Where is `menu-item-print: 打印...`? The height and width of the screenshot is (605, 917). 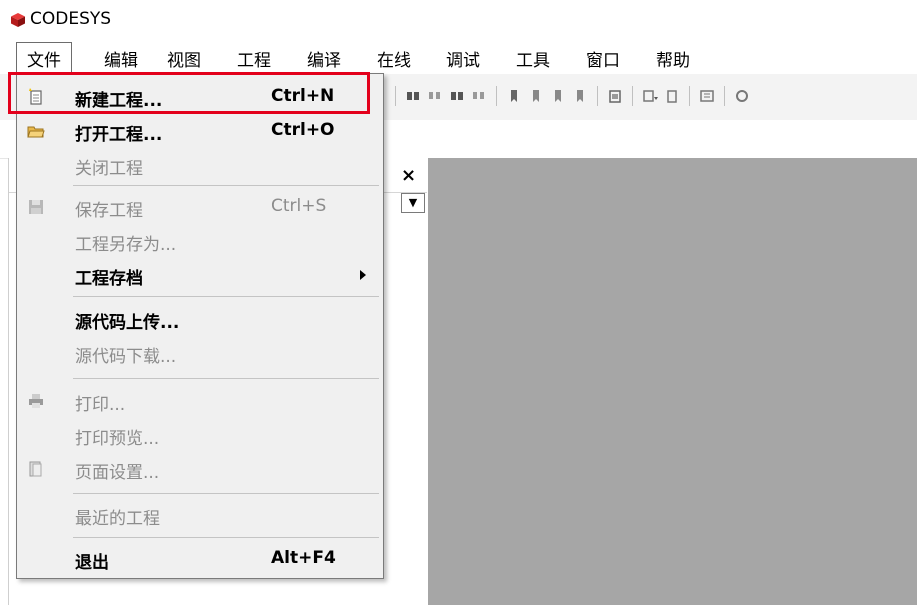
menu-item-print: 打印... is located at coordinates (200, 401).